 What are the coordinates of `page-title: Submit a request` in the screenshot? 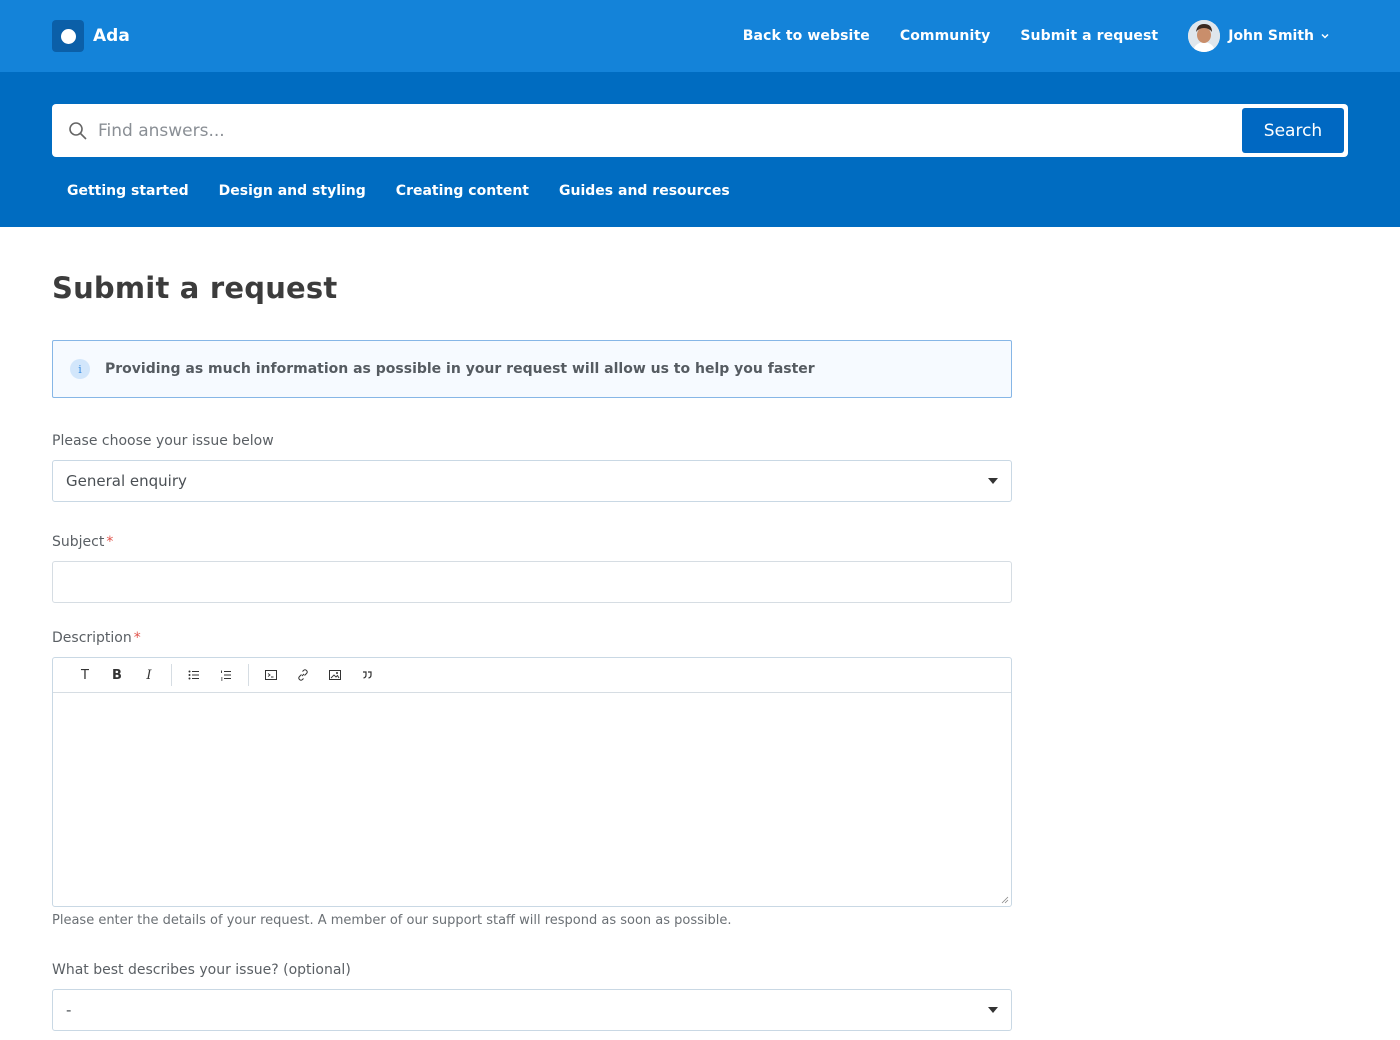 It's located at (195, 288).